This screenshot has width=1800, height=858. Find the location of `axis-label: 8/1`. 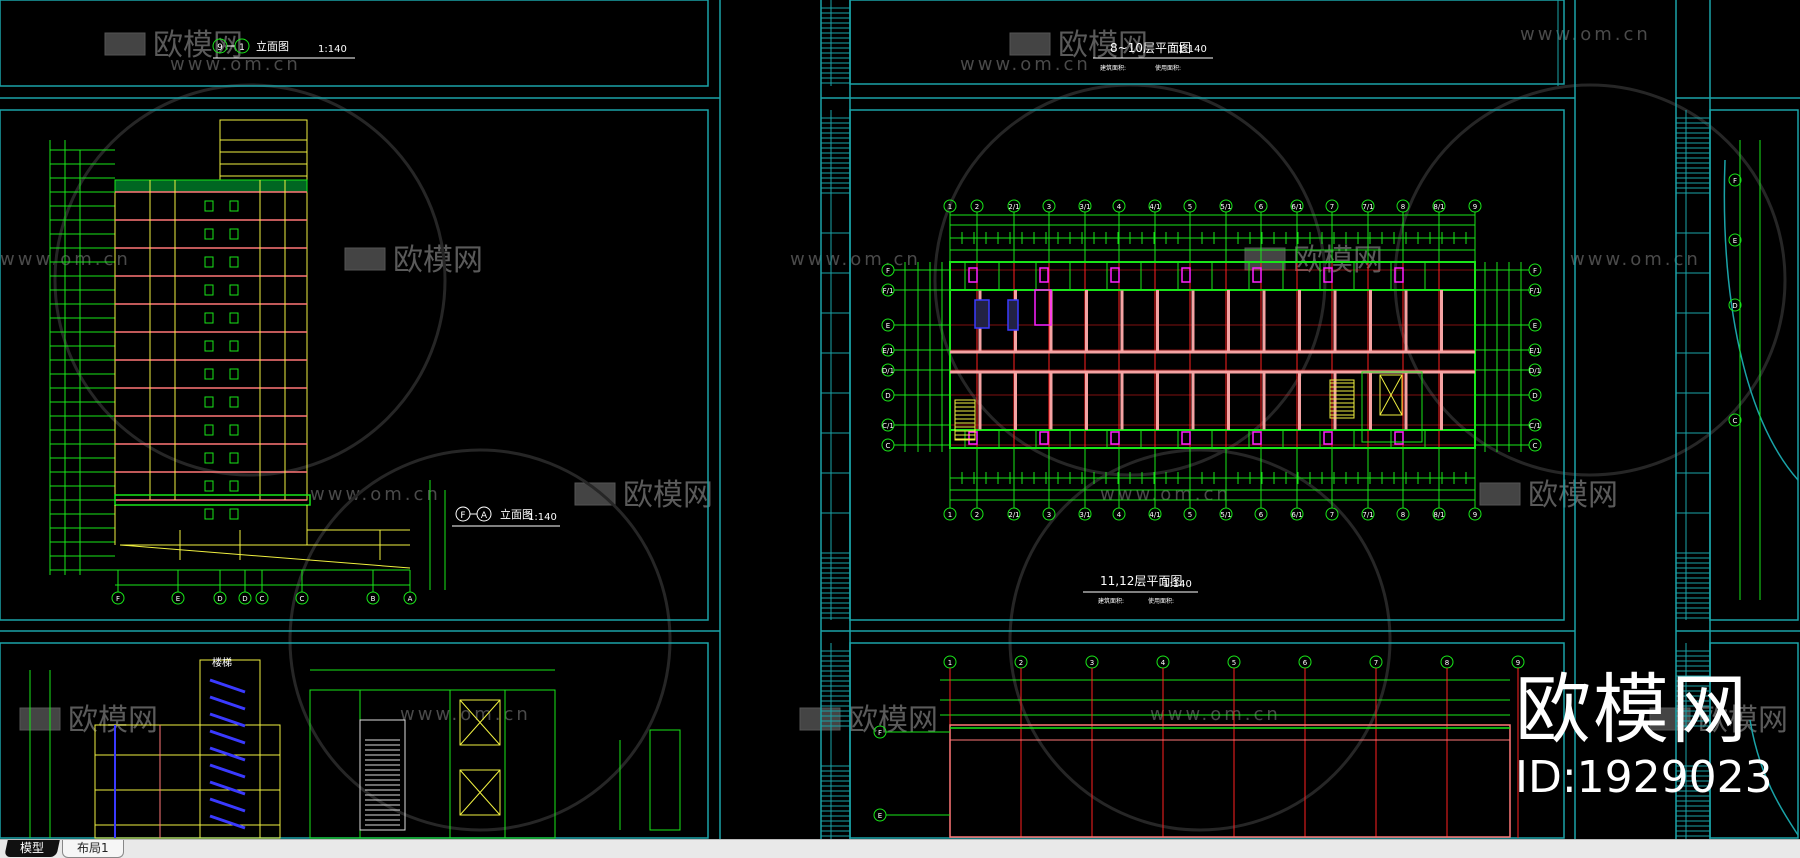

axis-label: 8/1 is located at coordinates (1438, 207).